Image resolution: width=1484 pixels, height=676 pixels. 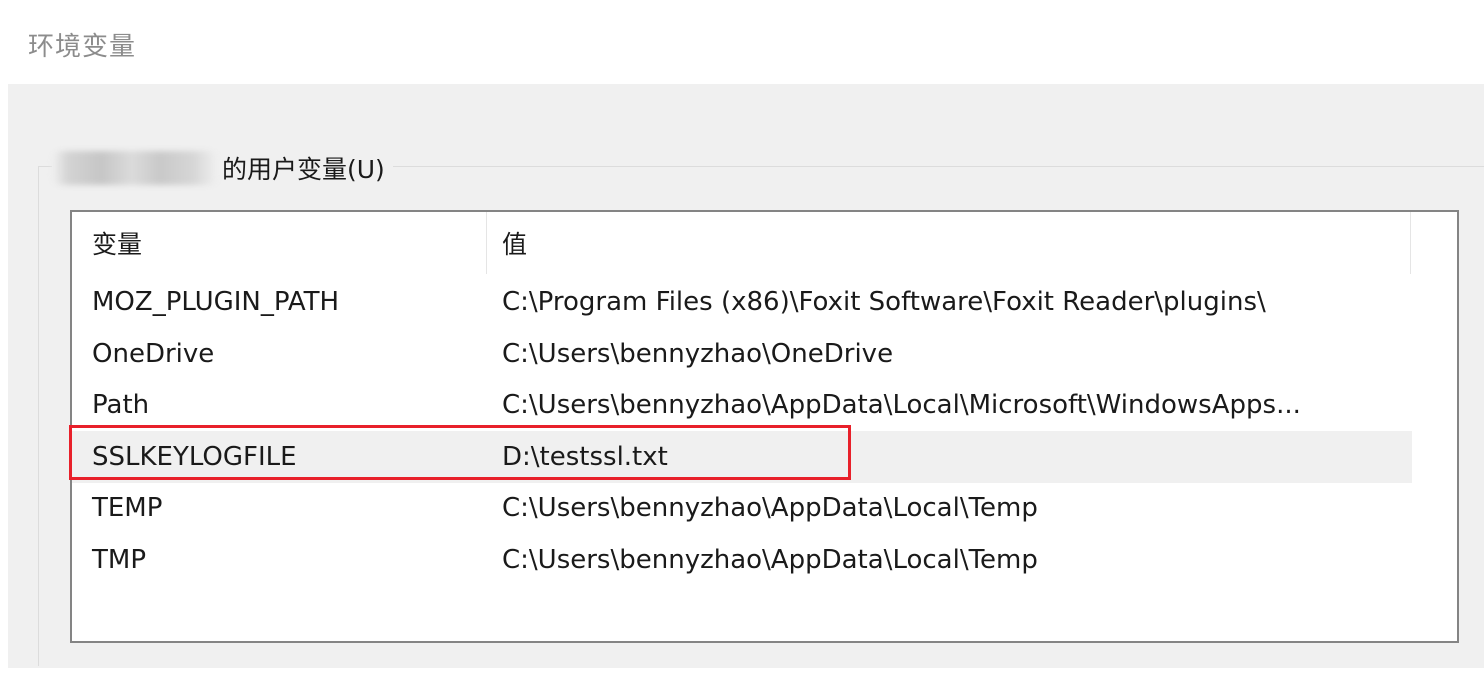 What do you see at coordinates (742, 42) in the screenshot?
I see `dialog-title-bar: 环境变量` at bounding box center [742, 42].